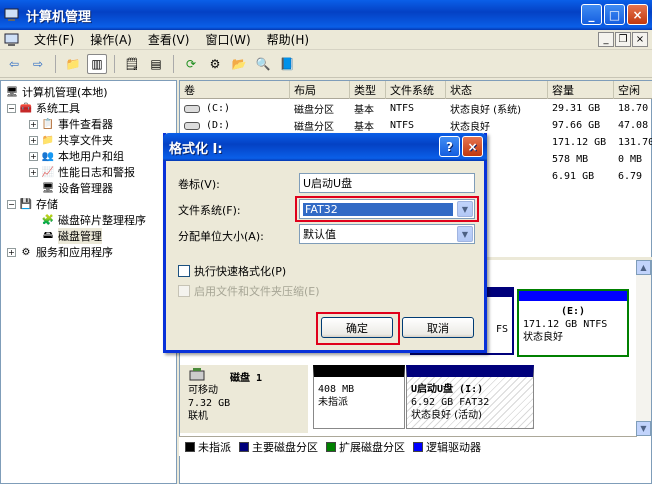 The image size is (652, 484). I want to click on tree-item-event-viewer: + 📋 事件查看器, so click(71, 124).